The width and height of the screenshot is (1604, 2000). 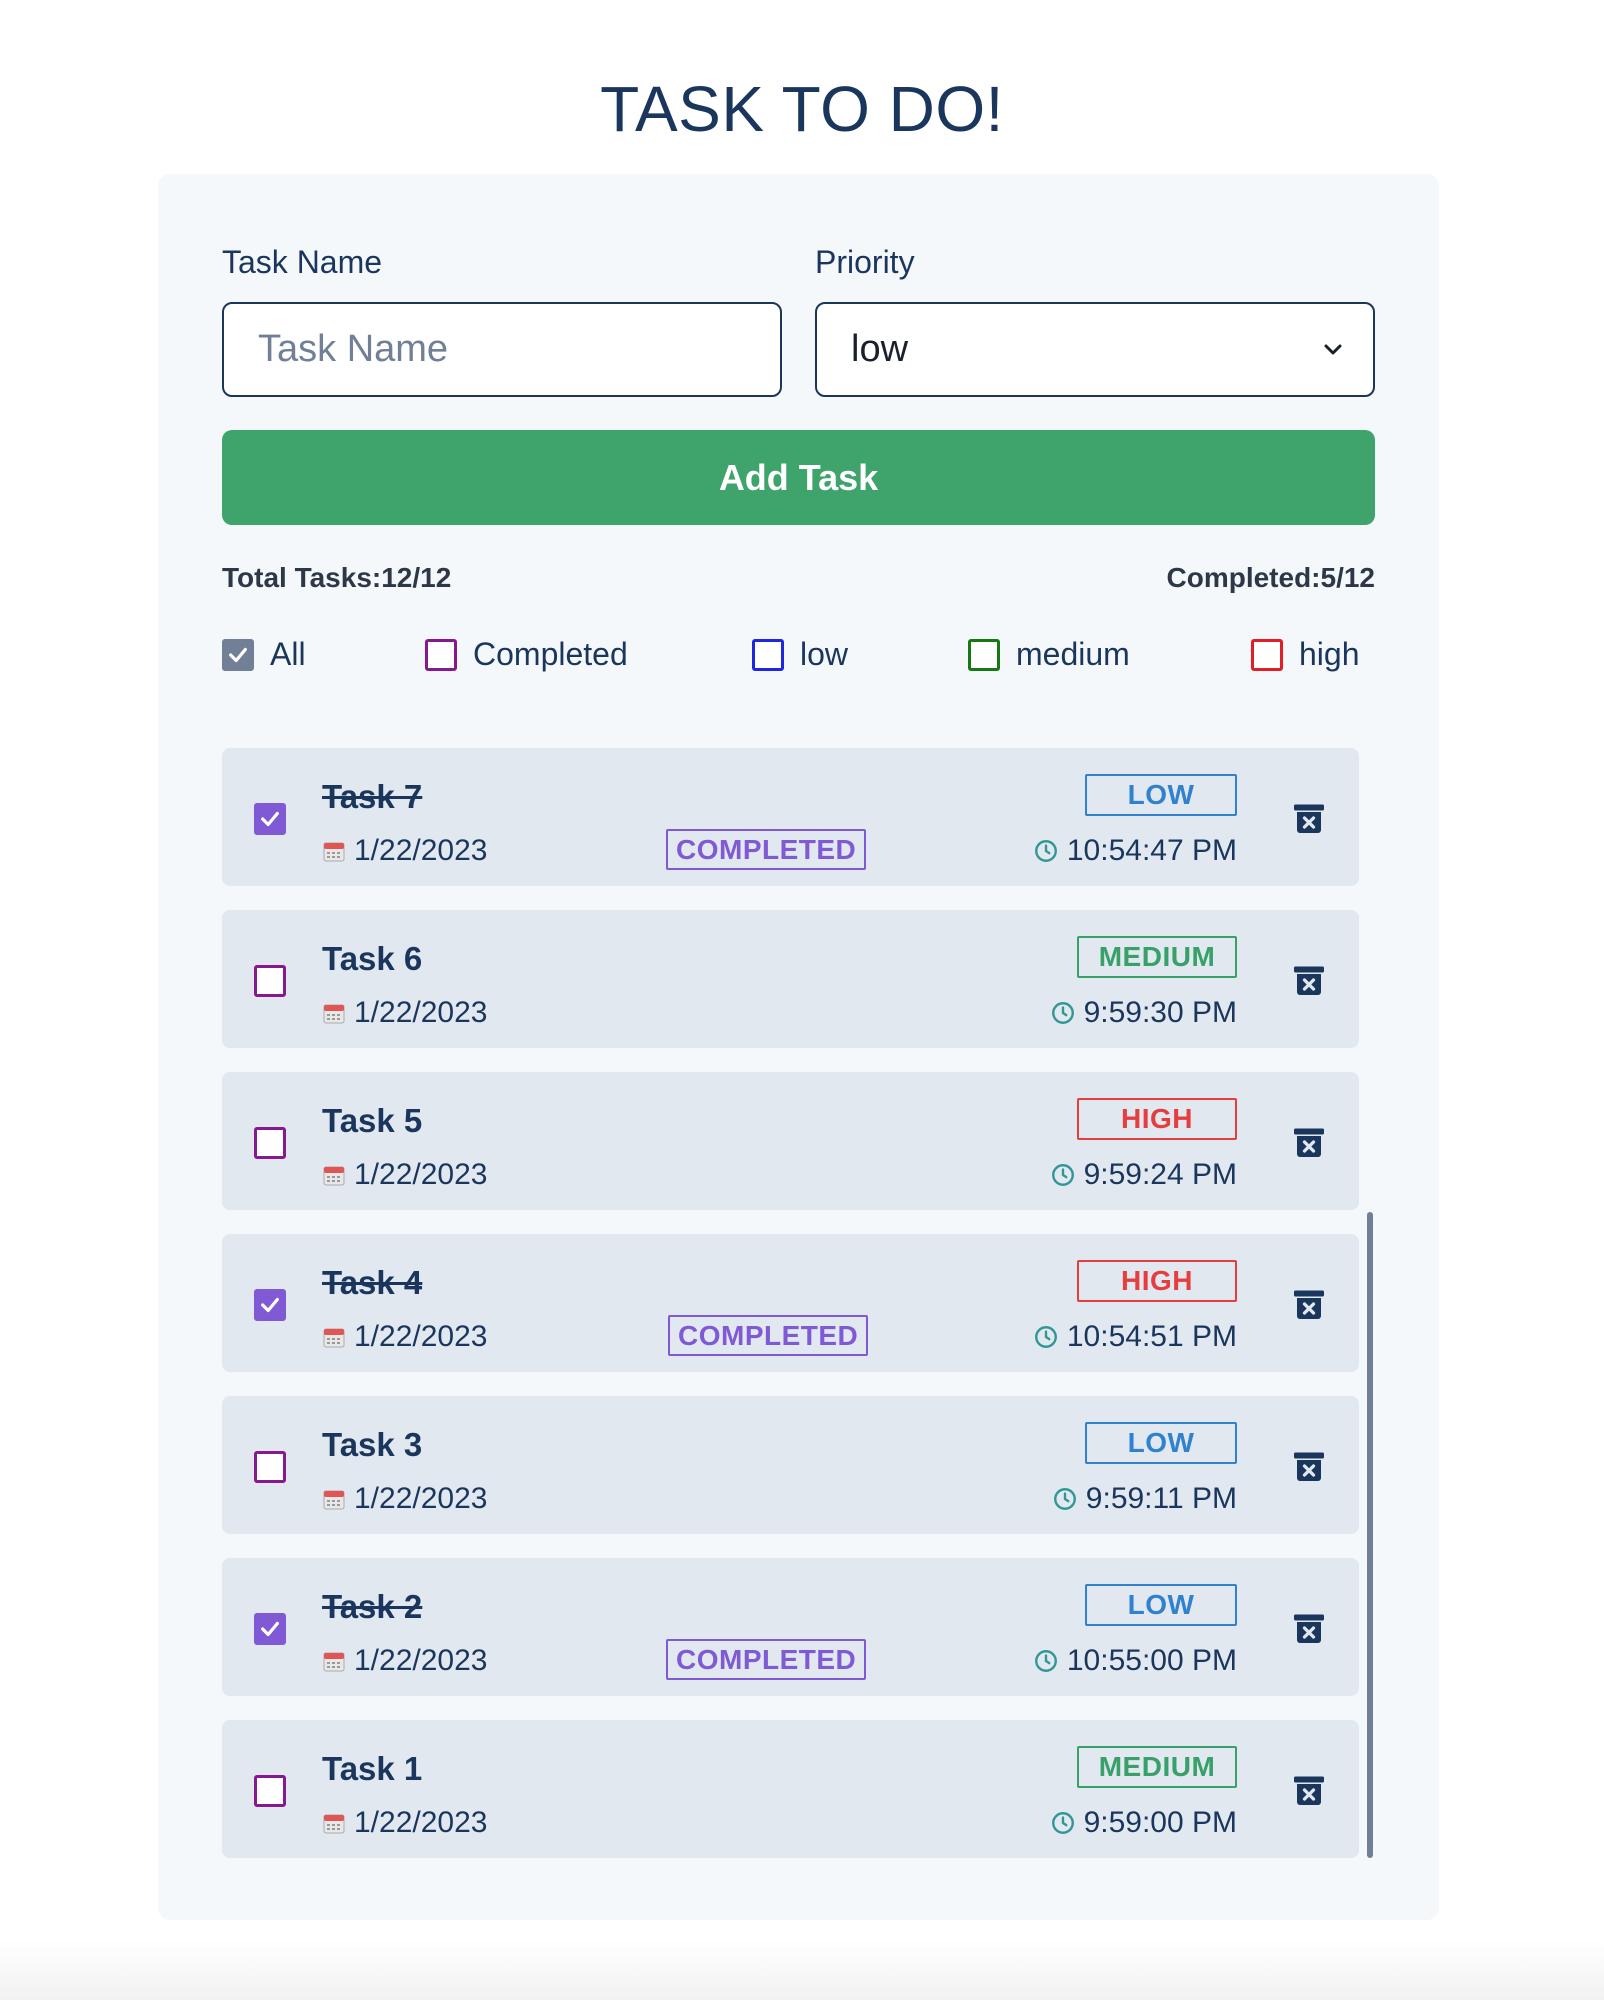 What do you see at coordinates (790, 979) in the screenshot?
I see `task-item: Task 6 1/22/2023 MEDIUM 9:59:30 PM` at bounding box center [790, 979].